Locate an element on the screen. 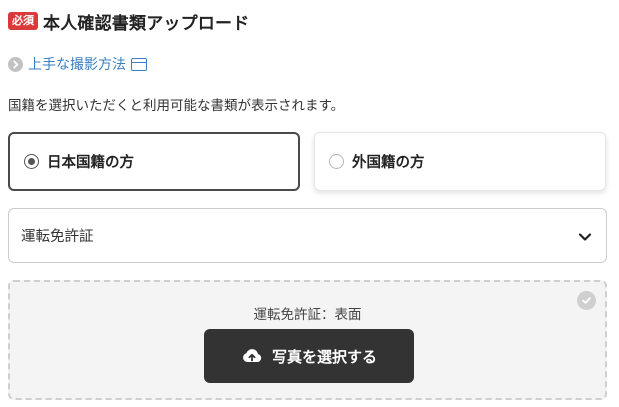 The height and width of the screenshot is (407, 619). nationality-option-label: 外国籍の方 is located at coordinates (388, 163).